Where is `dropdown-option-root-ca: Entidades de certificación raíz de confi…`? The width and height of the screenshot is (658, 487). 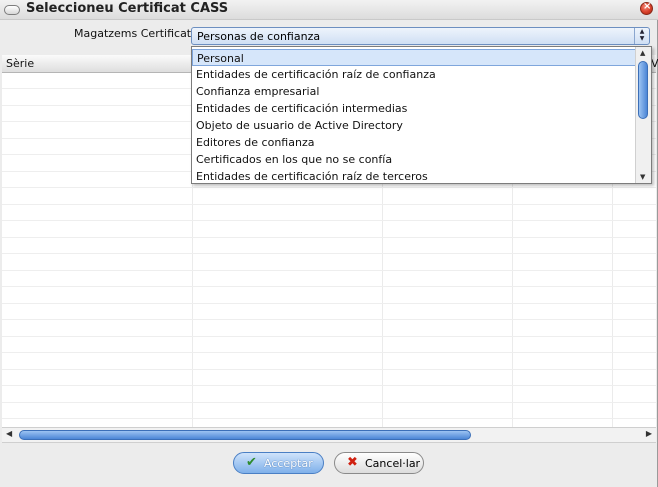 dropdown-option-root-ca: Entidades de certificación raíz de confi… is located at coordinates (414, 74).